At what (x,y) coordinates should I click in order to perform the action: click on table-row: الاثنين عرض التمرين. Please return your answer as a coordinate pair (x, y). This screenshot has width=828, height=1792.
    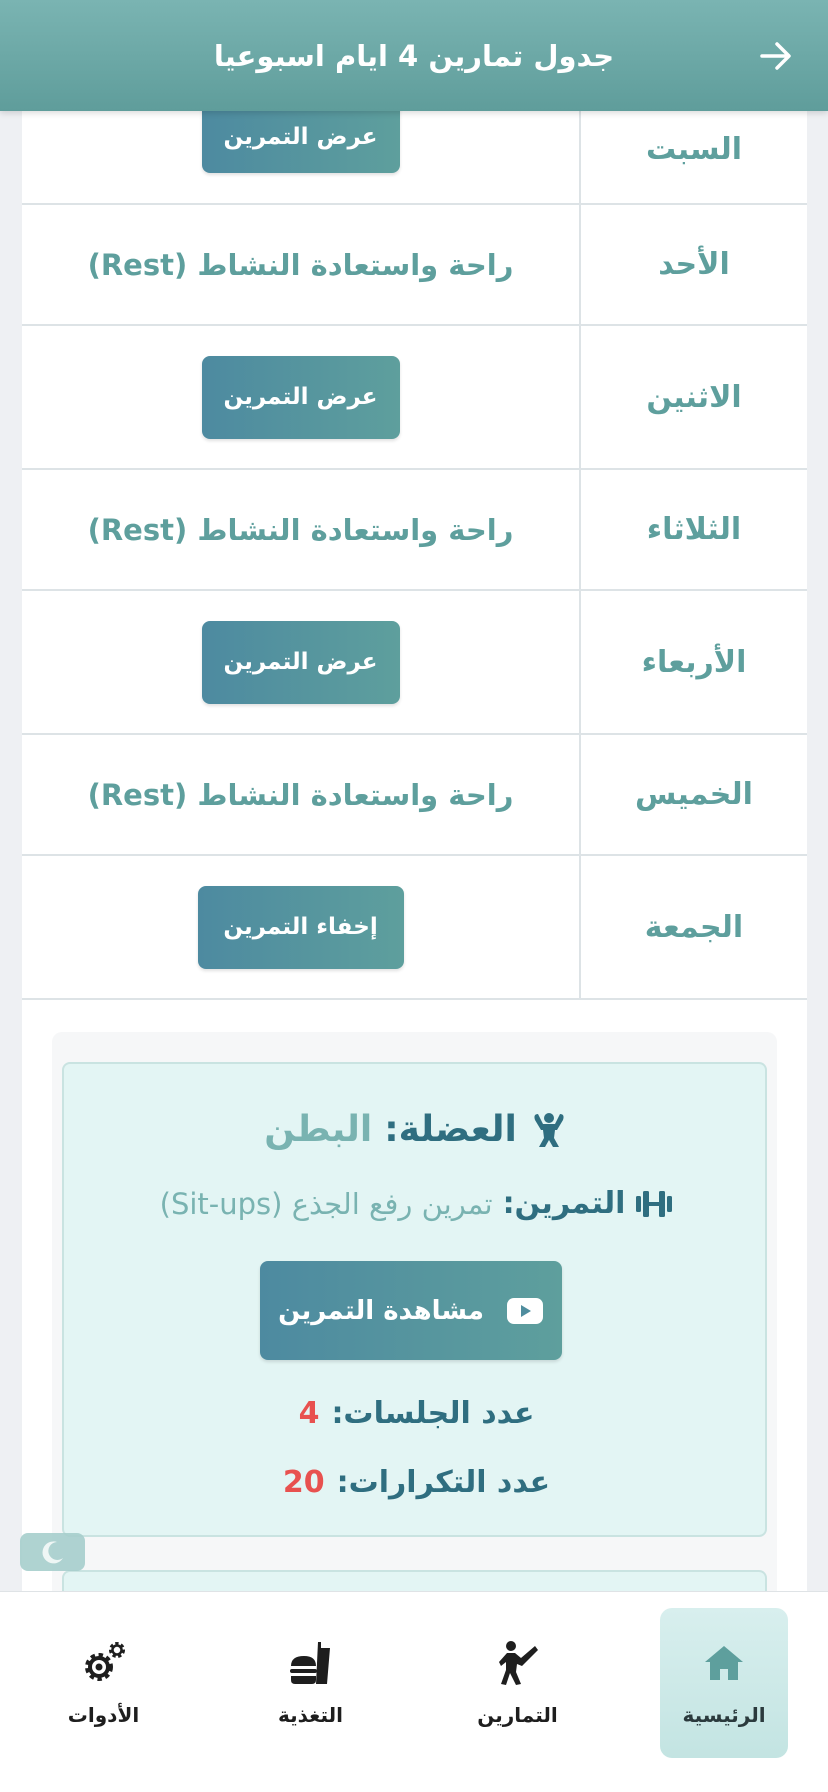
    Looking at the image, I should click on (414, 398).